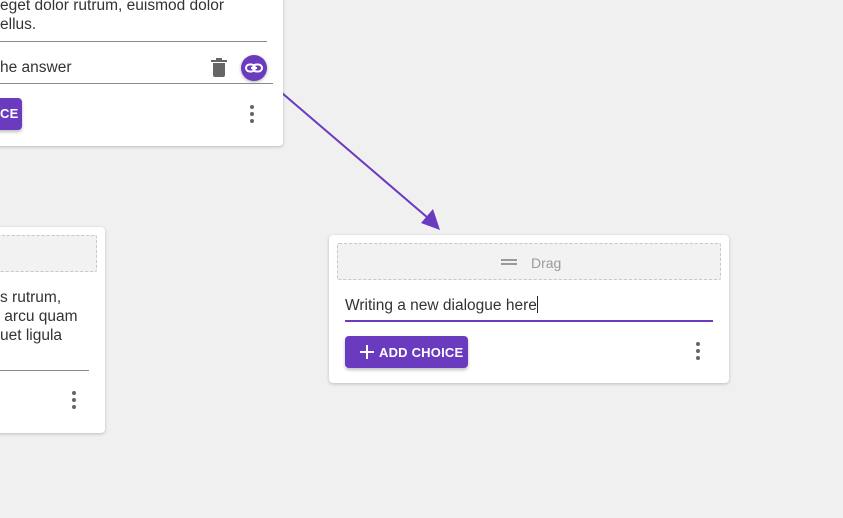 The width and height of the screenshot is (843, 518). I want to click on dialogue-input-value: Writing a new dialogue here, so click(441, 305).